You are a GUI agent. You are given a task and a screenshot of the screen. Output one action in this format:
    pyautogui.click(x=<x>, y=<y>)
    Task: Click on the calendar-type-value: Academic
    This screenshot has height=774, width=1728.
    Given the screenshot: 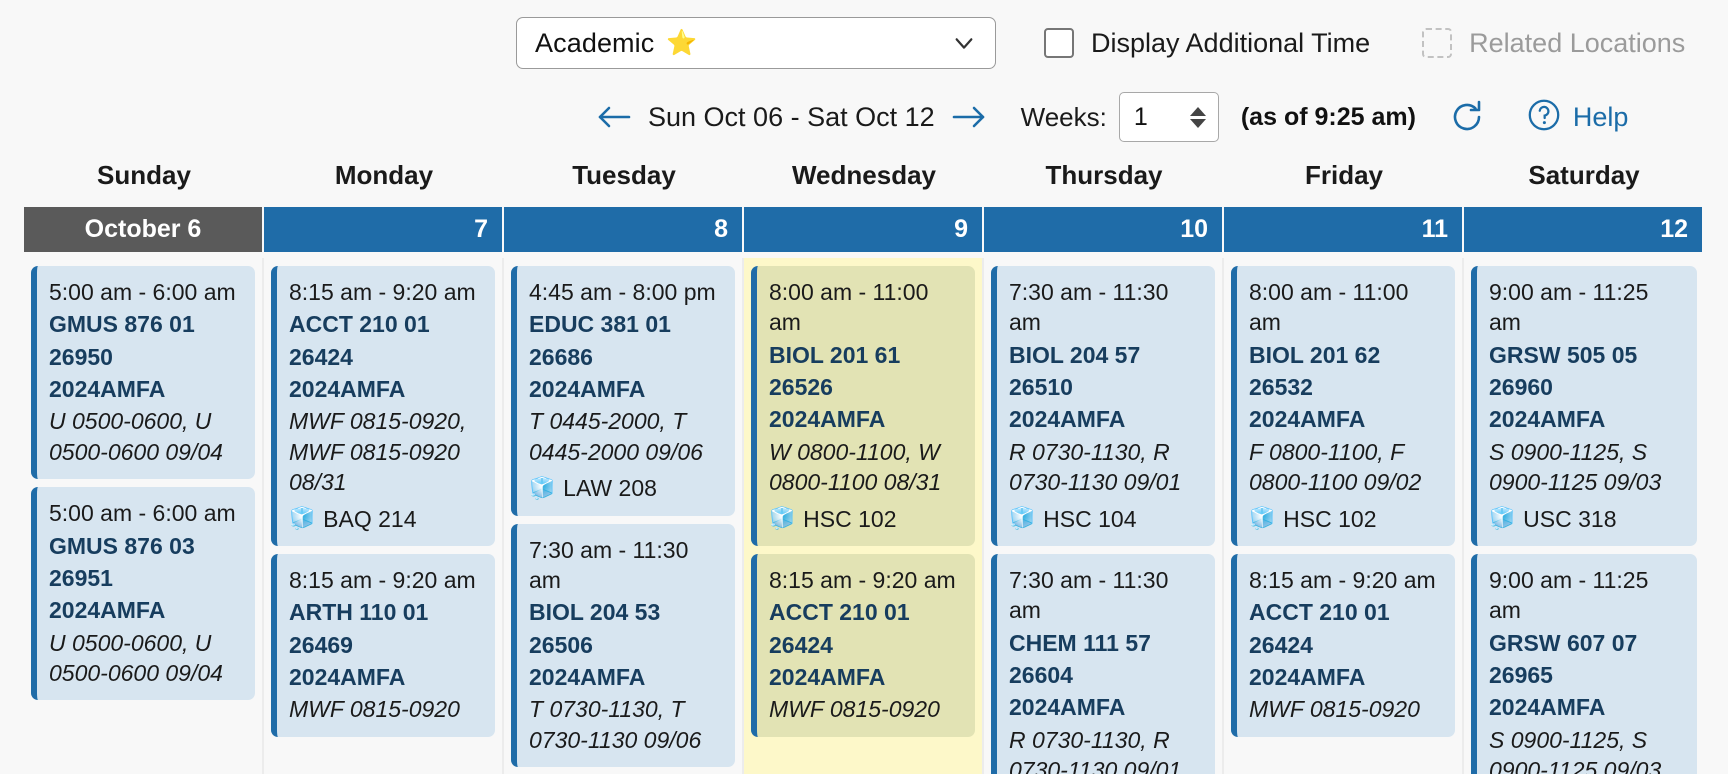 What is the action you would take?
    pyautogui.click(x=595, y=42)
    